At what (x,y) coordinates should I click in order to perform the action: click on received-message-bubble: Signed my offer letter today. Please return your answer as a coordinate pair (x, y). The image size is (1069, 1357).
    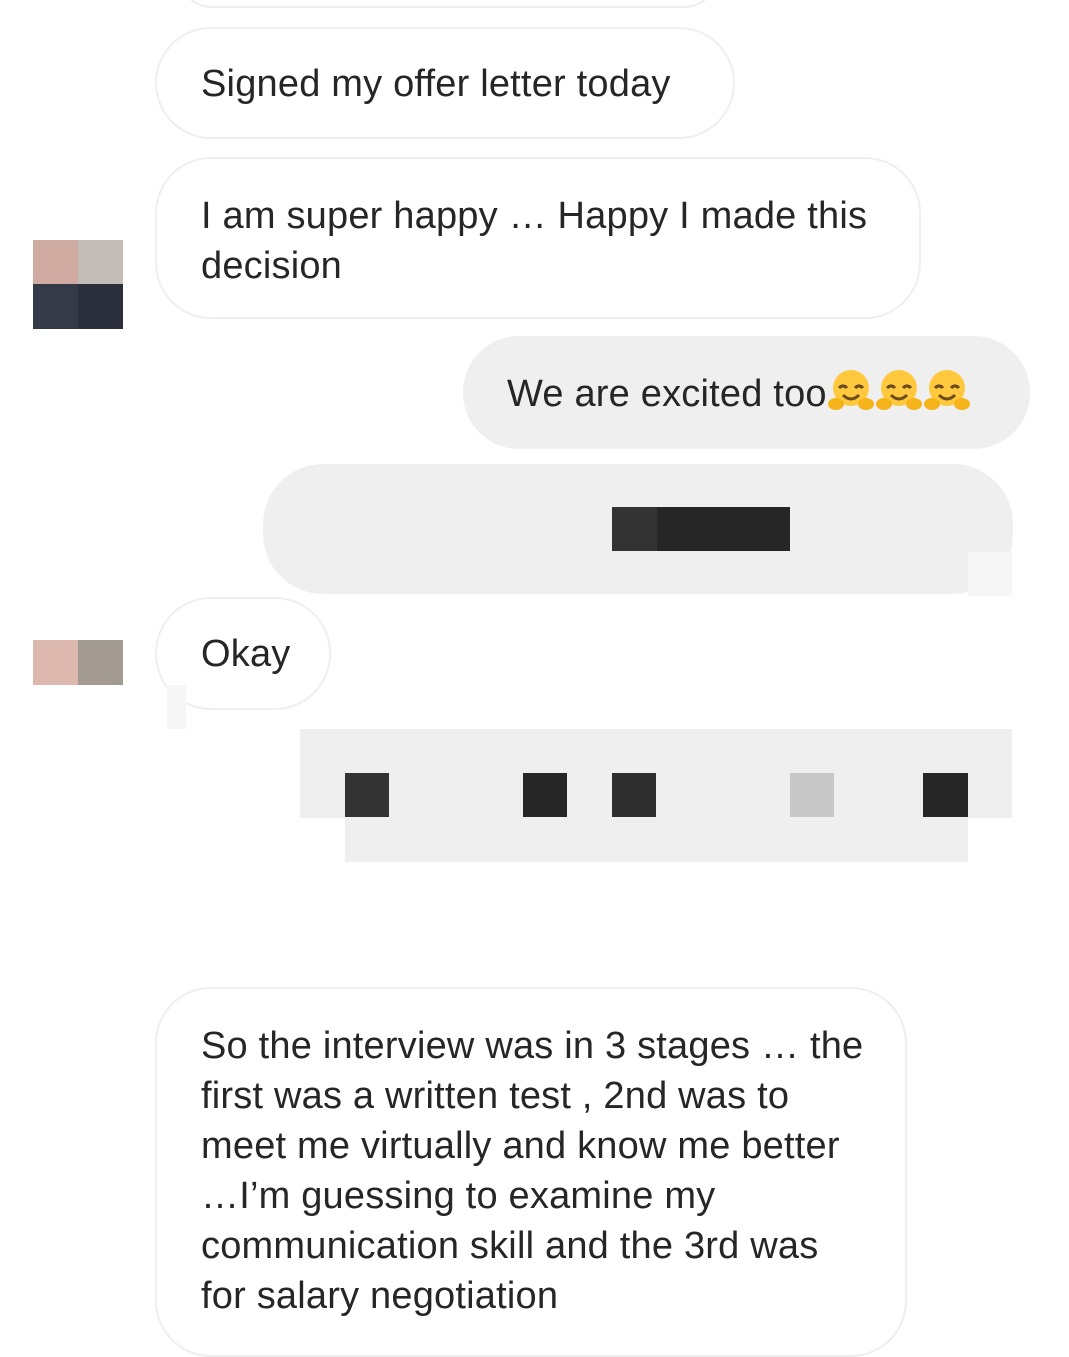
    Looking at the image, I should click on (445, 83).